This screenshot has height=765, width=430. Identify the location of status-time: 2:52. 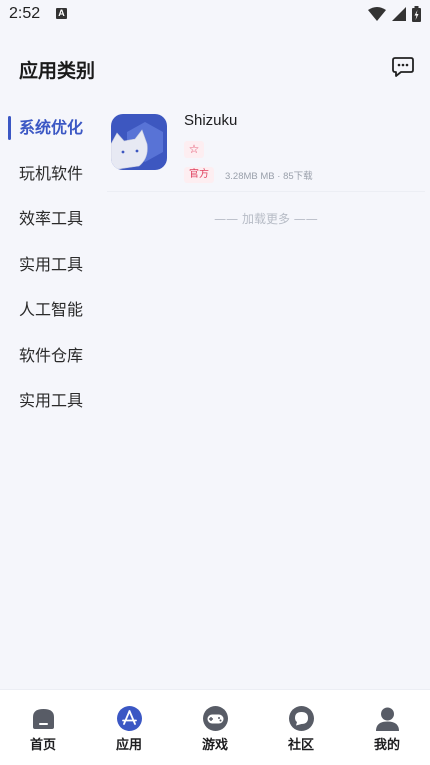
(25, 13).